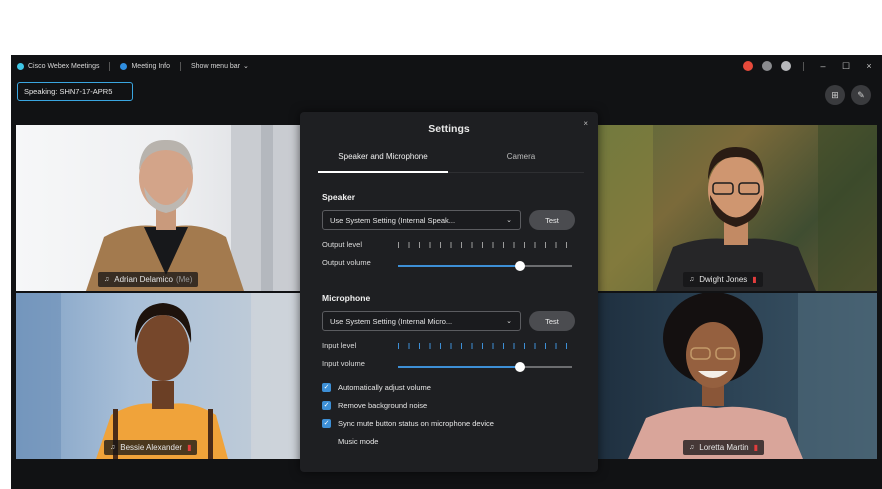 This screenshot has height=489, width=882. Describe the element at coordinates (767, 66) in the screenshot. I see `help-icon` at that location.